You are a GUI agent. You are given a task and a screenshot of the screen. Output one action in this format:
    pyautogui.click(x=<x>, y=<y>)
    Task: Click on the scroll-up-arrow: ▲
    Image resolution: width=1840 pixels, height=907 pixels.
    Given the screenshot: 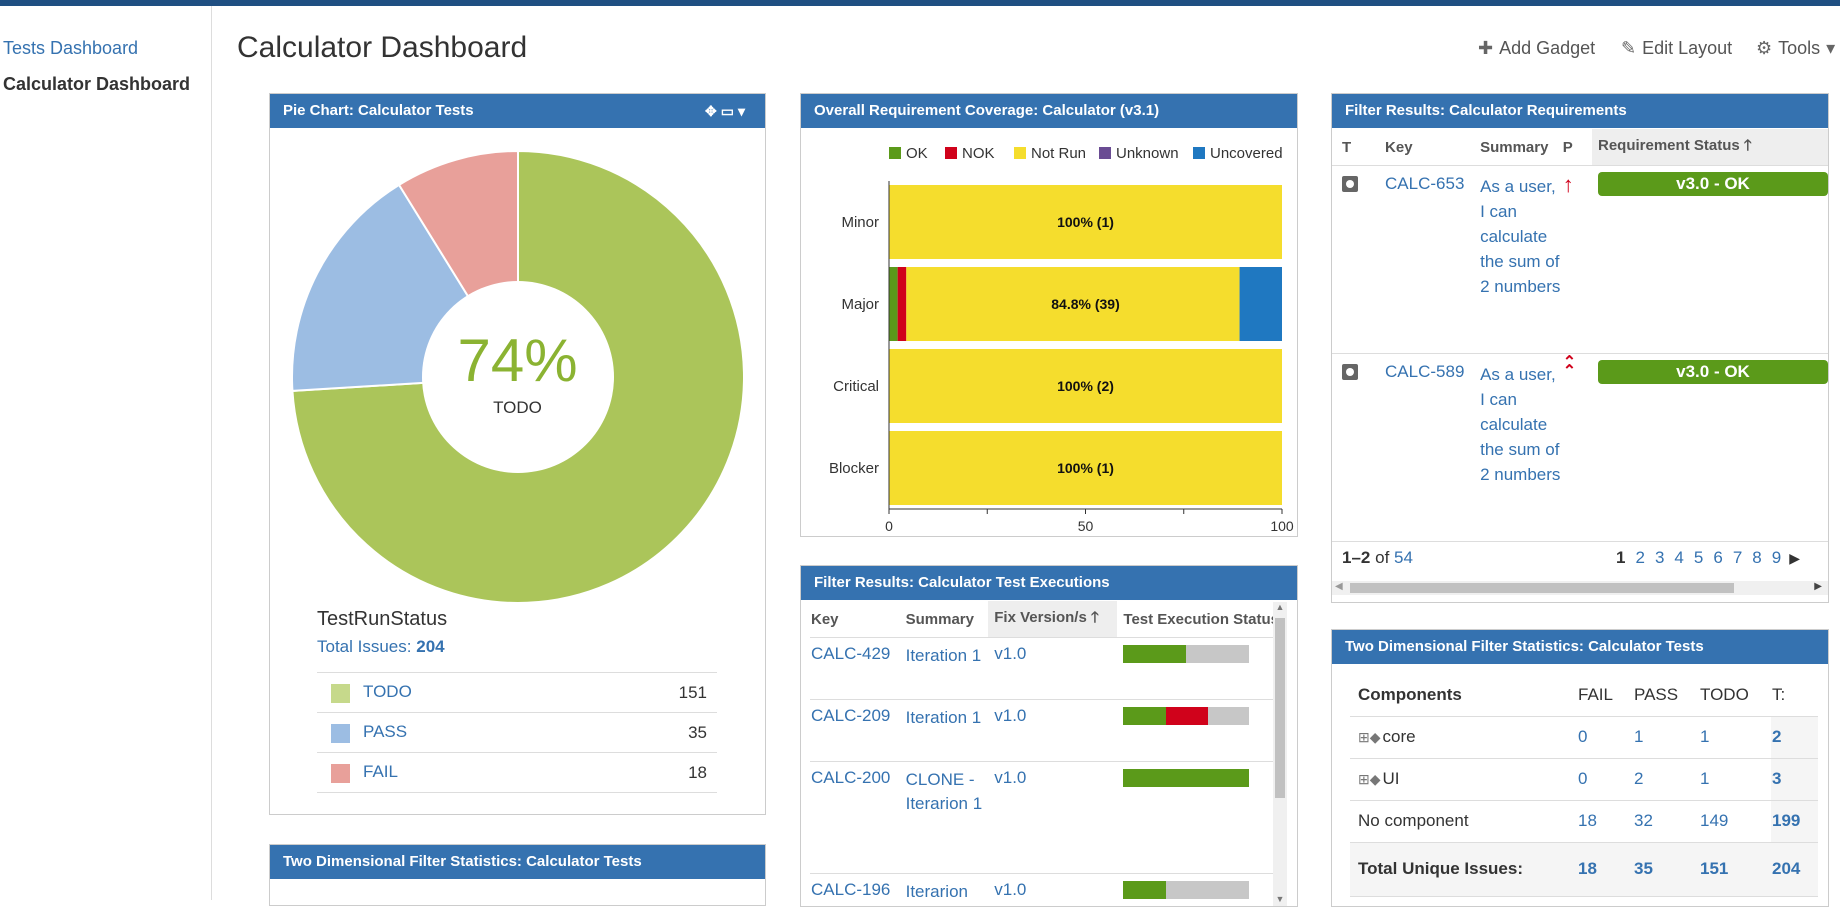 What is the action you would take?
    pyautogui.click(x=1280, y=607)
    